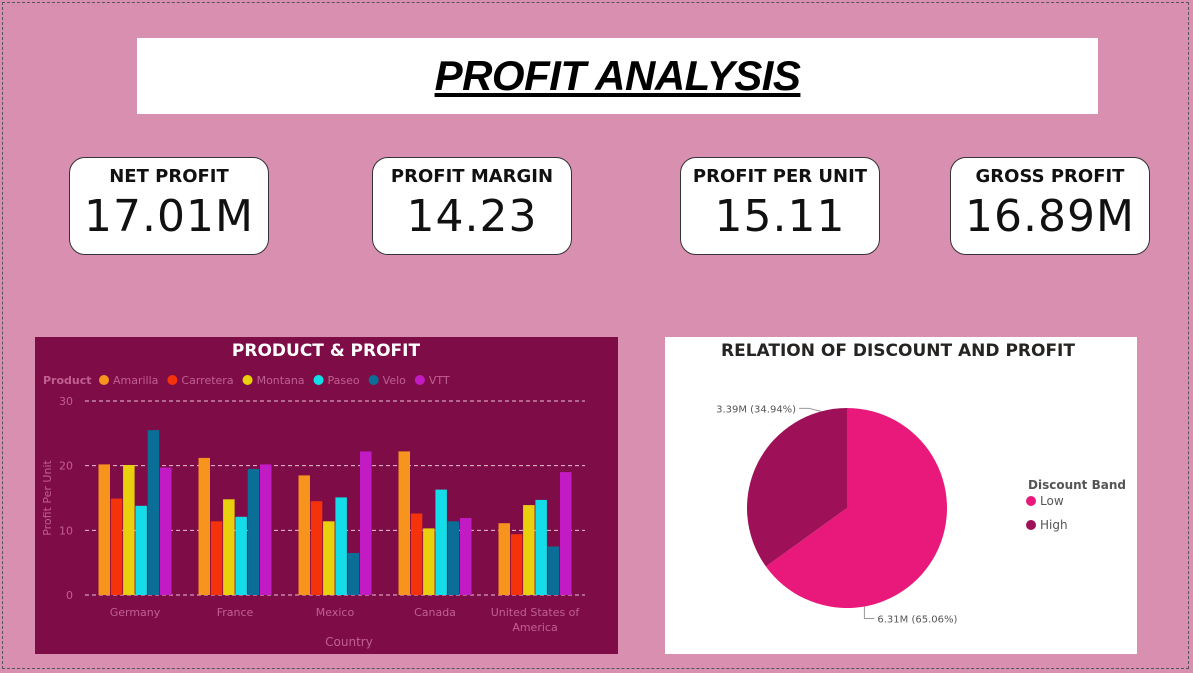 This screenshot has height=673, width=1193. What do you see at coordinates (529, 550) in the screenshot?
I see `bar-montana-united-states-of-america` at bounding box center [529, 550].